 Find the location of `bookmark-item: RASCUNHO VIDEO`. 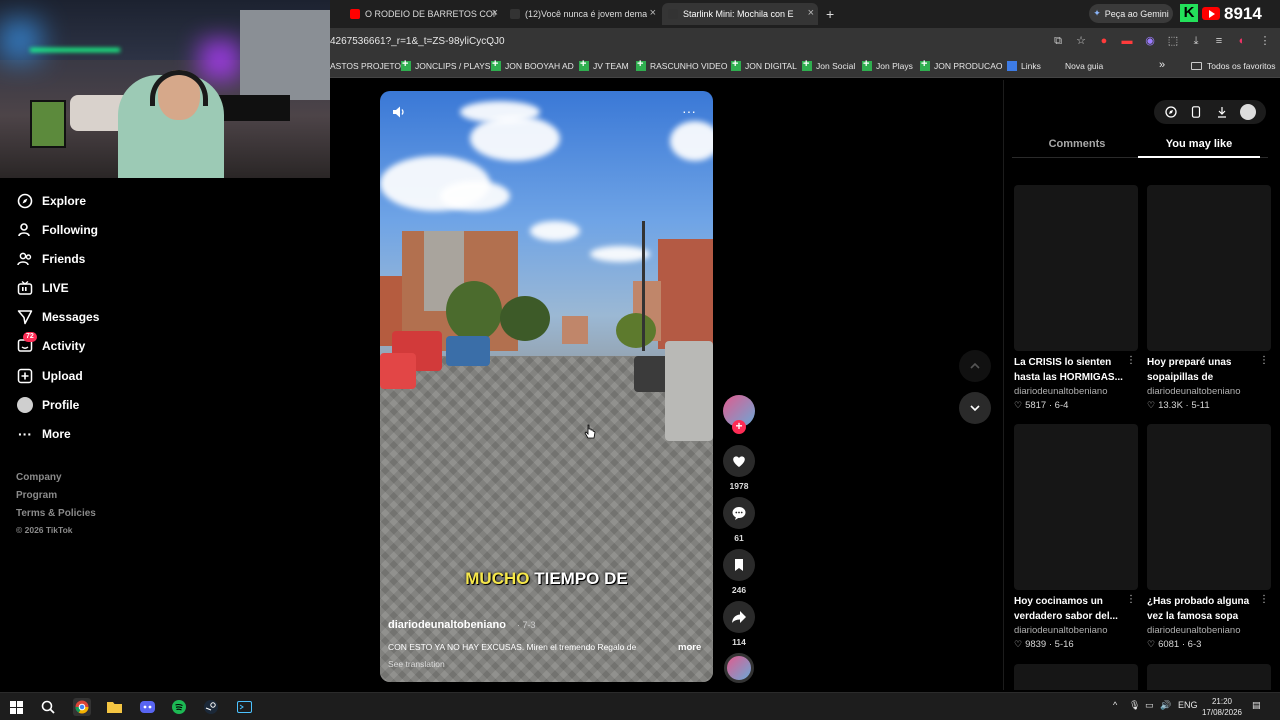

bookmark-item: RASCUNHO VIDEO is located at coordinates (681, 64).